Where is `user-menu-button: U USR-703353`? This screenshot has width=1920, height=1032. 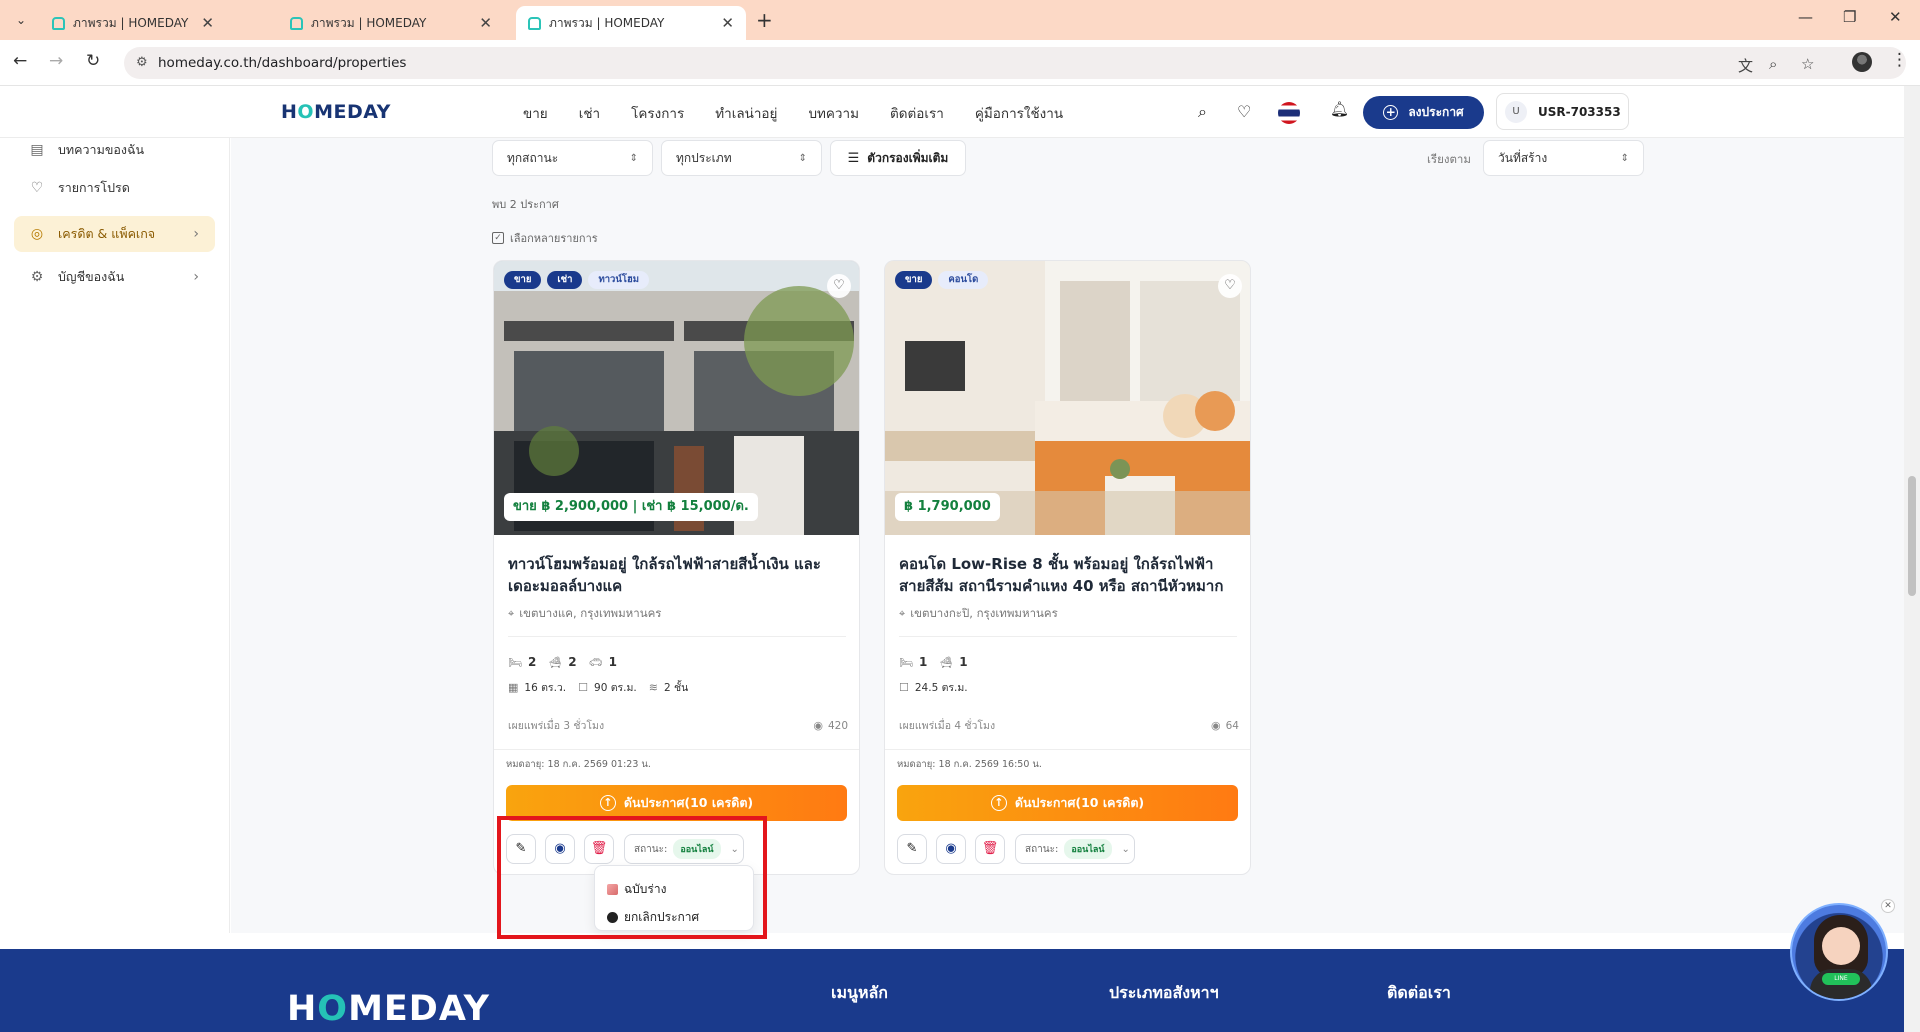 user-menu-button: U USR-703353 is located at coordinates (1562, 111).